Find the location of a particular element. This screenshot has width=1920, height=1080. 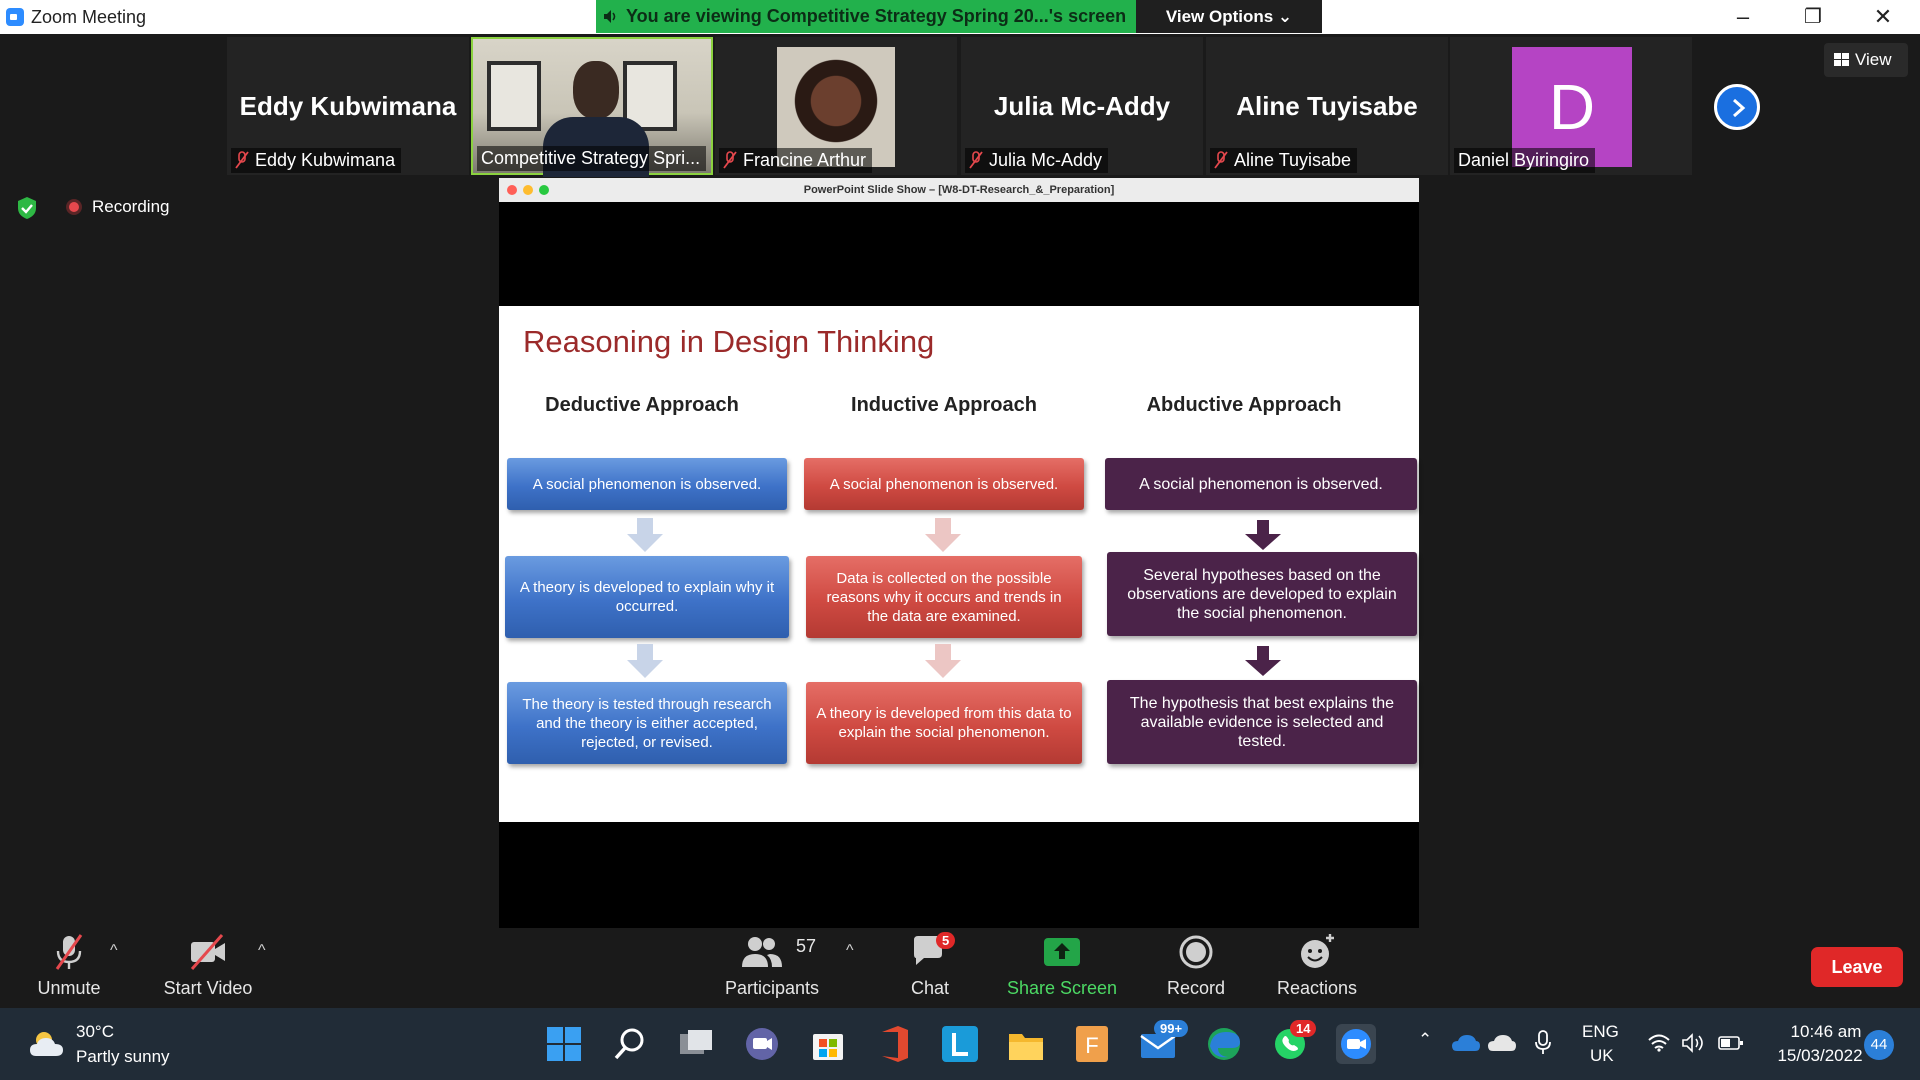

column-heading-inductive: Inductive Approach is located at coordinates (944, 405).